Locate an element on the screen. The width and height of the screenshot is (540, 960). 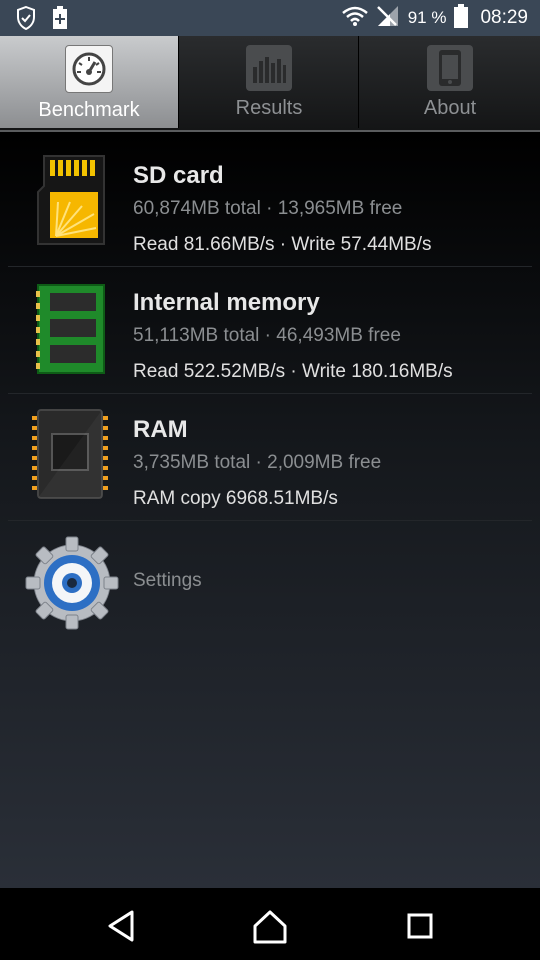
tab-results: Results is located at coordinates (269, 82).